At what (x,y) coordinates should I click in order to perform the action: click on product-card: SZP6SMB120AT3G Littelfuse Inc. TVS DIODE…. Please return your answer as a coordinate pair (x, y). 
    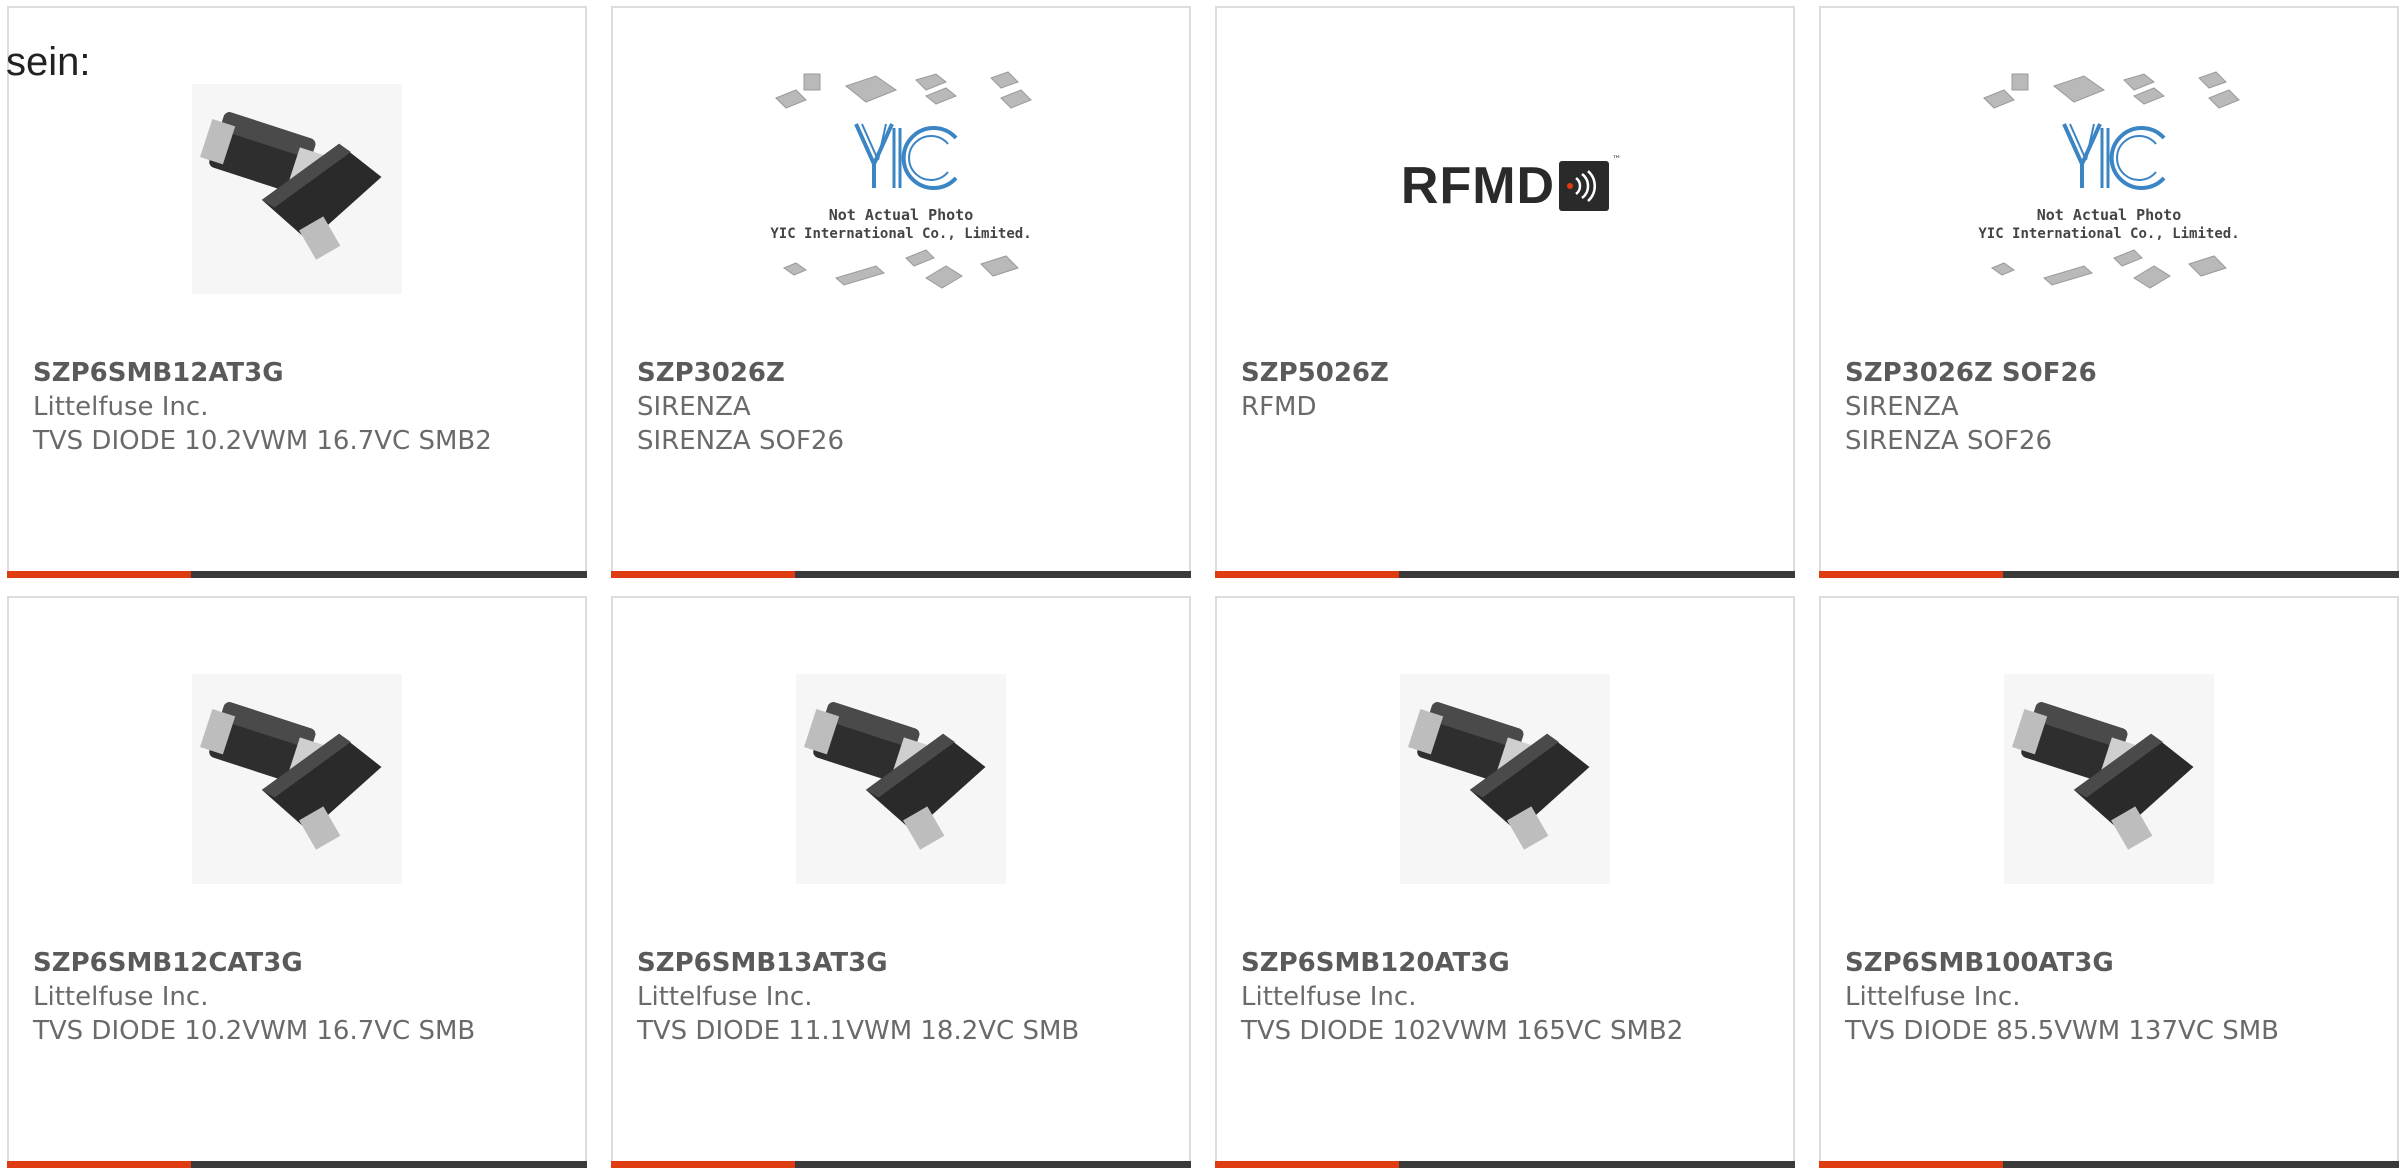
    Looking at the image, I should click on (1505, 882).